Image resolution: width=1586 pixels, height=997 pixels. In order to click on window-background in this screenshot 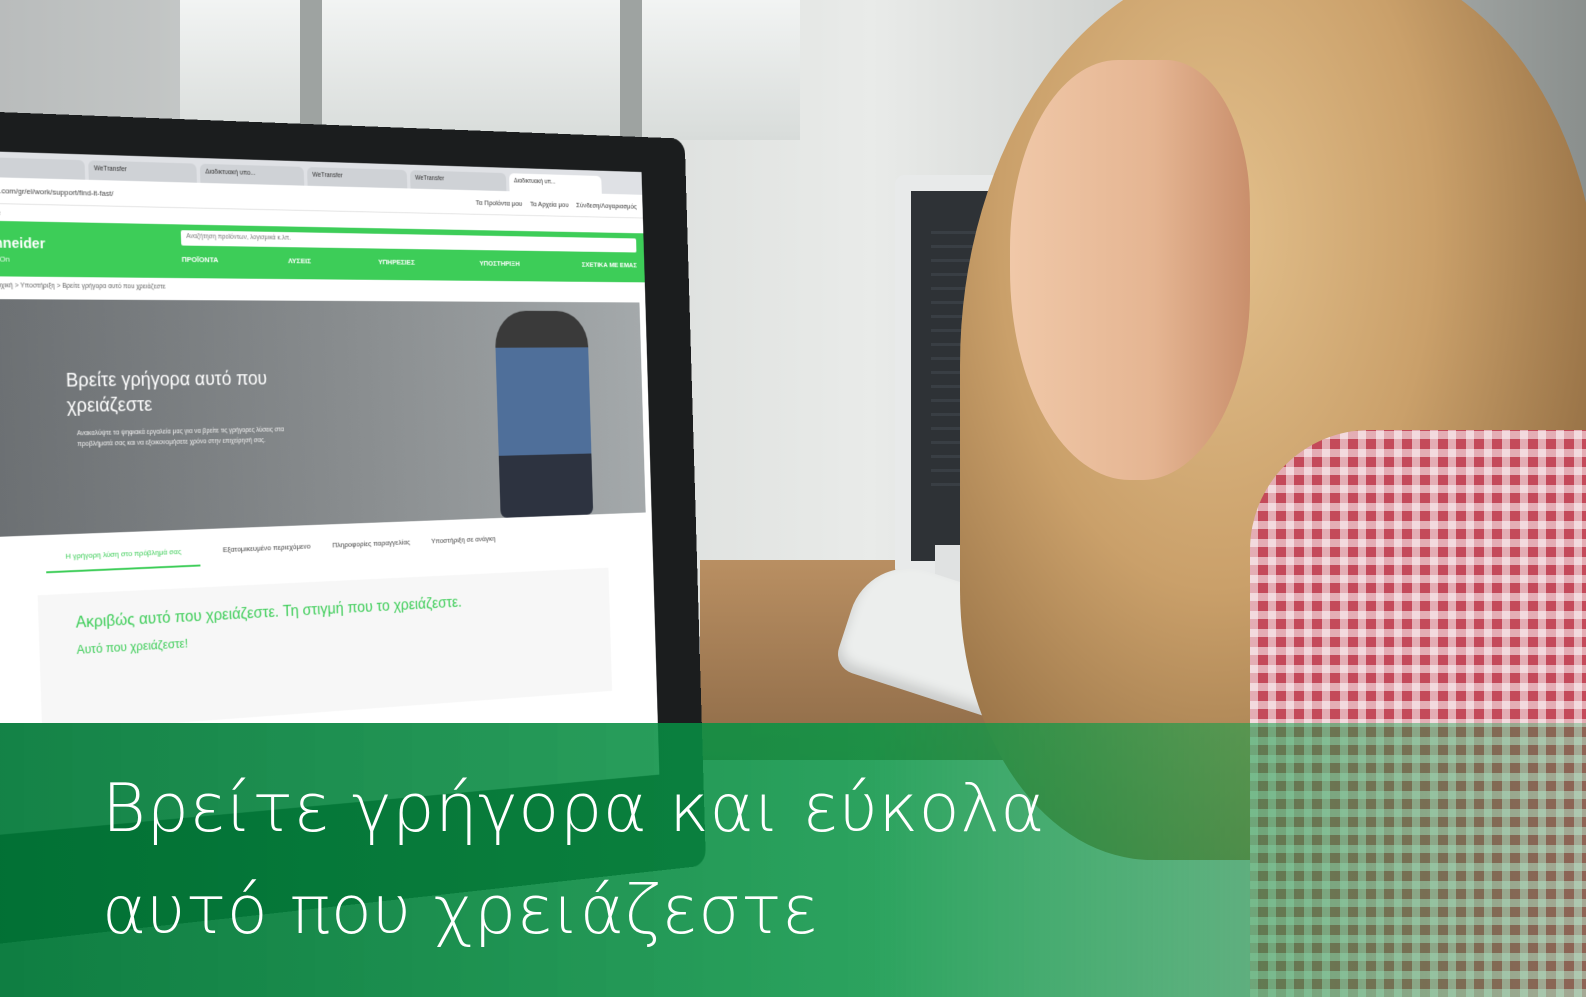, I will do `click(490, 70)`.